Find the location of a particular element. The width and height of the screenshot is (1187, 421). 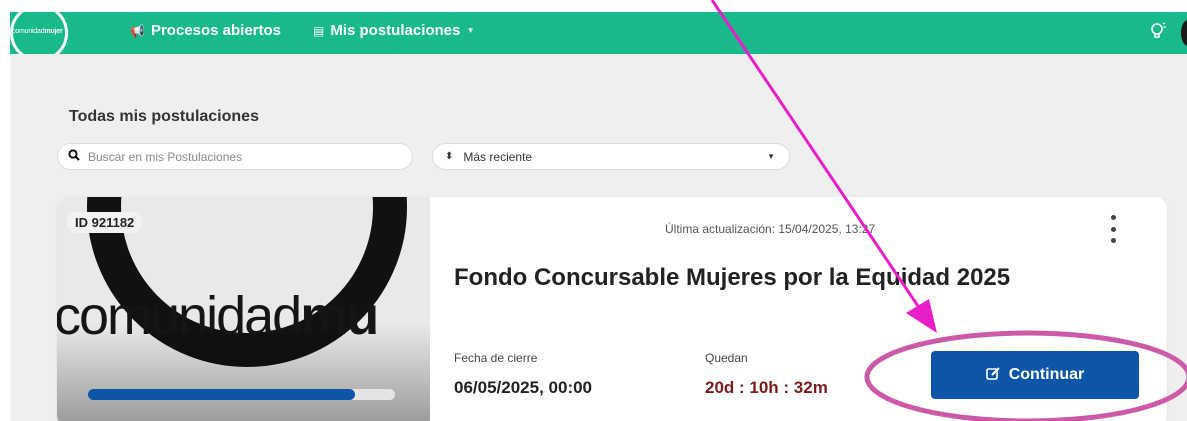

nav-item-mis-postulaciones: ▤ Mis postulaciones ▾ is located at coordinates (393, 30).